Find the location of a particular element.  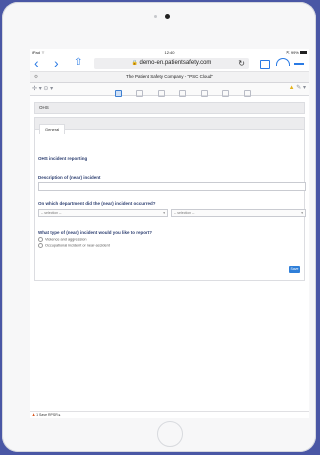

toolbar-icons is located at coordinates (188, 94).